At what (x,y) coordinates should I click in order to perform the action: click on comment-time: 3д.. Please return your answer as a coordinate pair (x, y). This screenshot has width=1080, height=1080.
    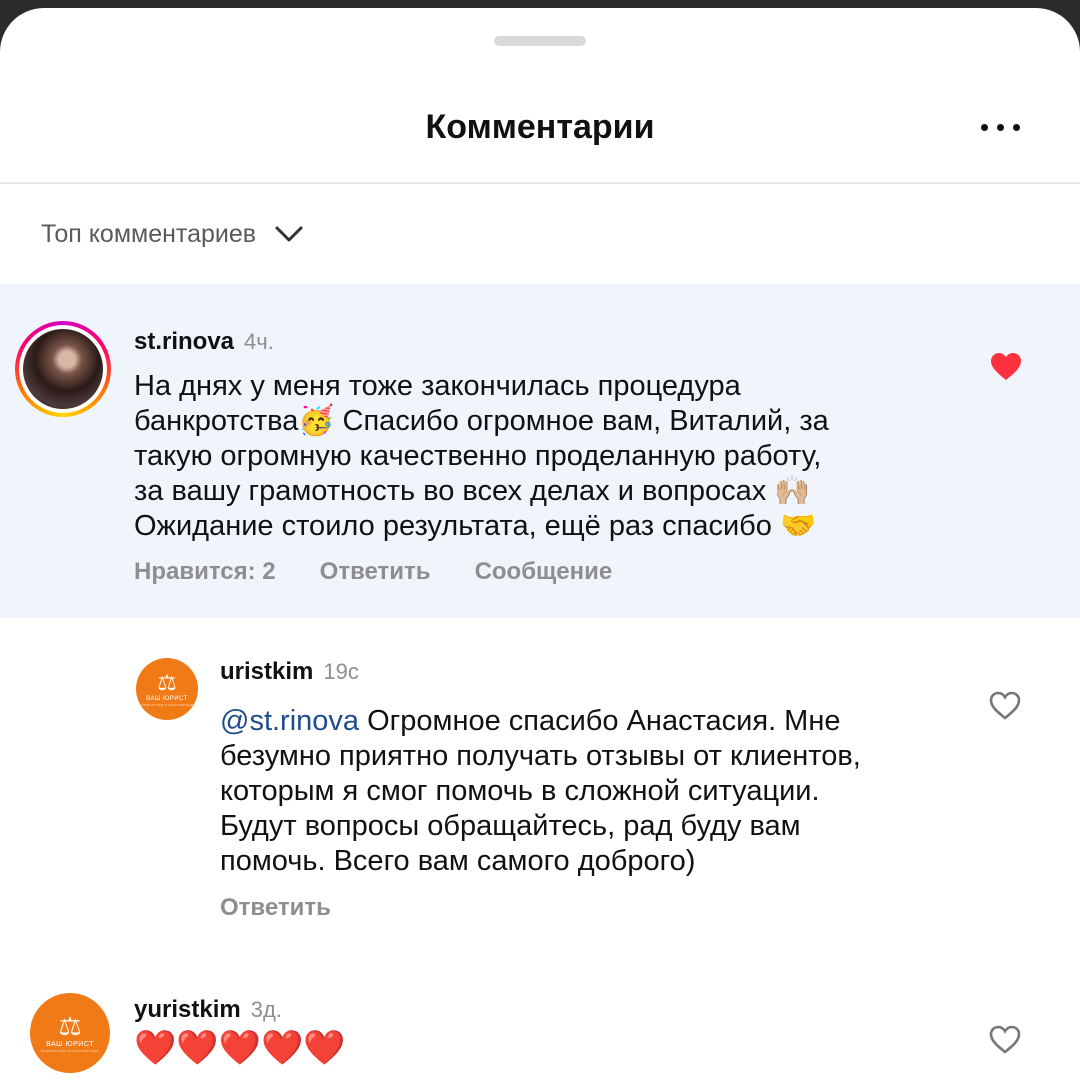
    Looking at the image, I should click on (266, 1009).